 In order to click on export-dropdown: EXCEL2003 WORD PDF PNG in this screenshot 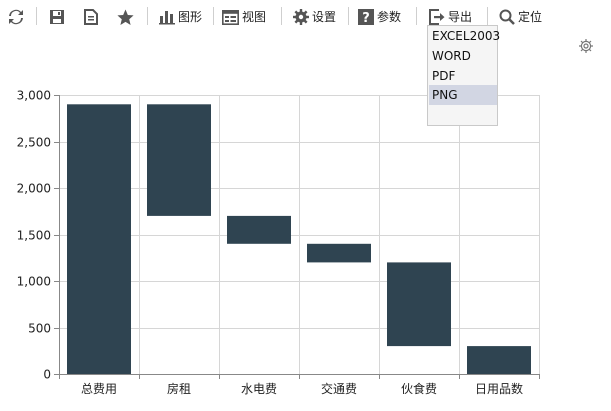, I will do `click(463, 75)`.